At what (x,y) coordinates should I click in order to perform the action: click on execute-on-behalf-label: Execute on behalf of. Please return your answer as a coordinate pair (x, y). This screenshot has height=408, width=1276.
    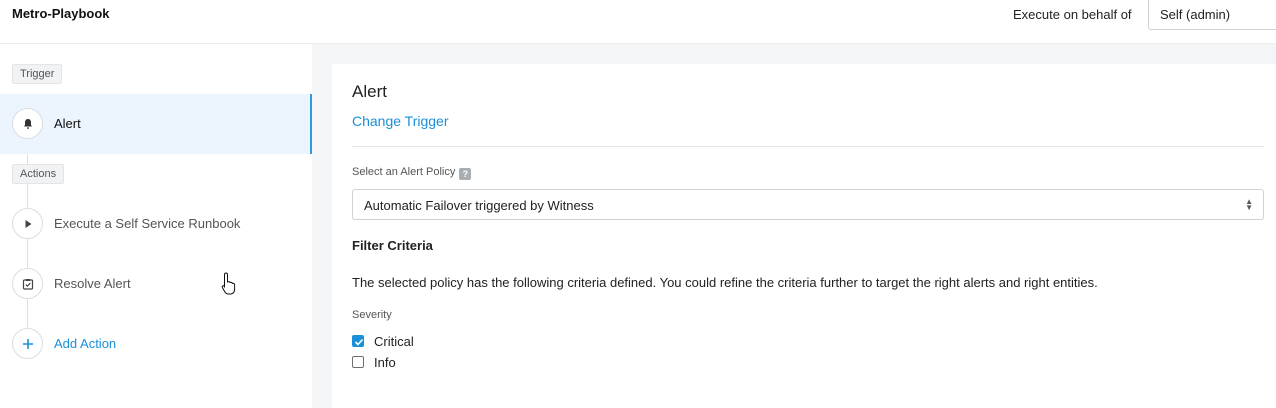
    Looking at the image, I should click on (1072, 14).